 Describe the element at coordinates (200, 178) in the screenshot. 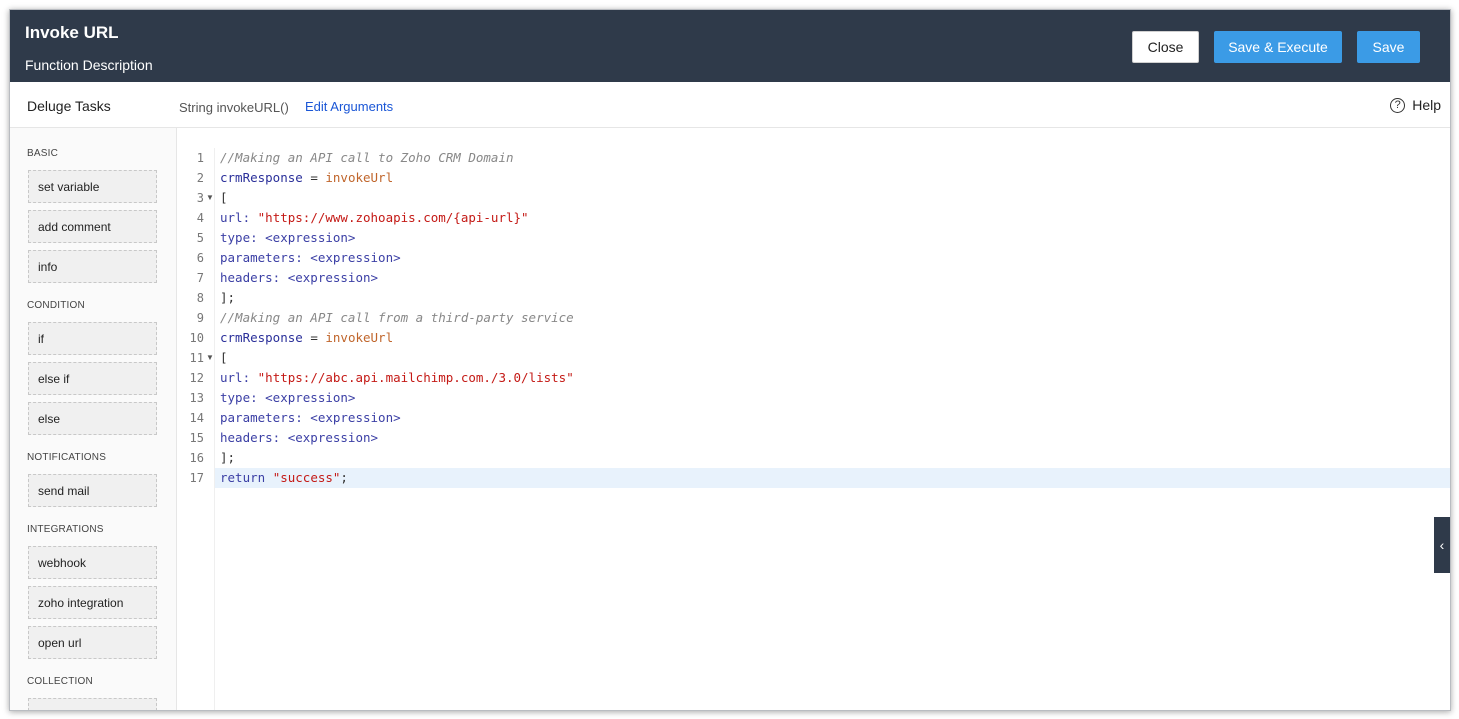

I see `line-number: 2` at that location.